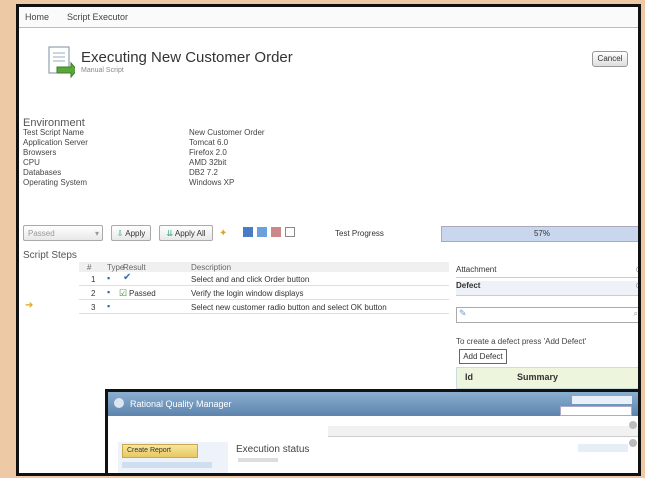  Describe the element at coordinates (63, 233) in the screenshot. I see `status-select: Passed ▾` at that location.